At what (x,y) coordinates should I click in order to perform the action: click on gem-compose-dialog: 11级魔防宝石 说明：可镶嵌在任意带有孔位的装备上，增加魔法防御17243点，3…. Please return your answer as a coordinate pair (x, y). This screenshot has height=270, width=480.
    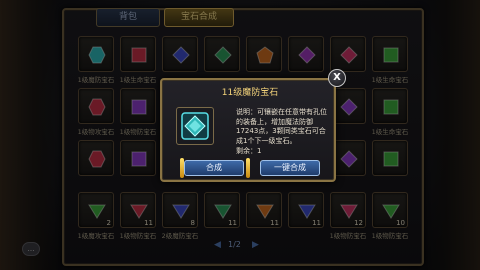
    Looking at the image, I should click on (248, 130).